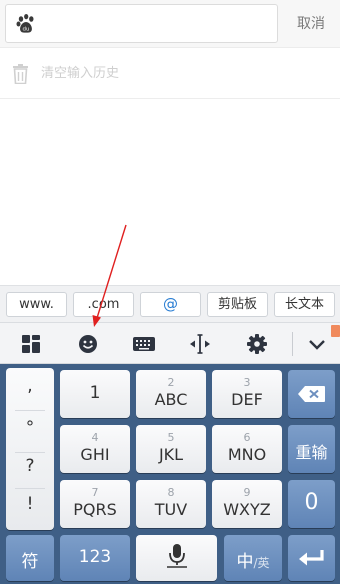  Describe the element at coordinates (311, 24) in the screenshot. I see `cancel-button: 取消` at that location.